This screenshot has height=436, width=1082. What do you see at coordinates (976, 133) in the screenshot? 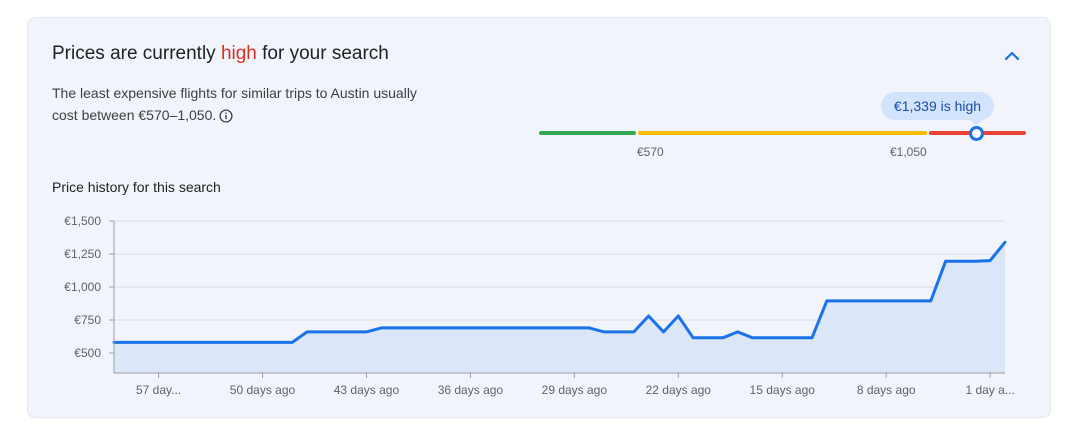
I see `current-price-marker` at bounding box center [976, 133].